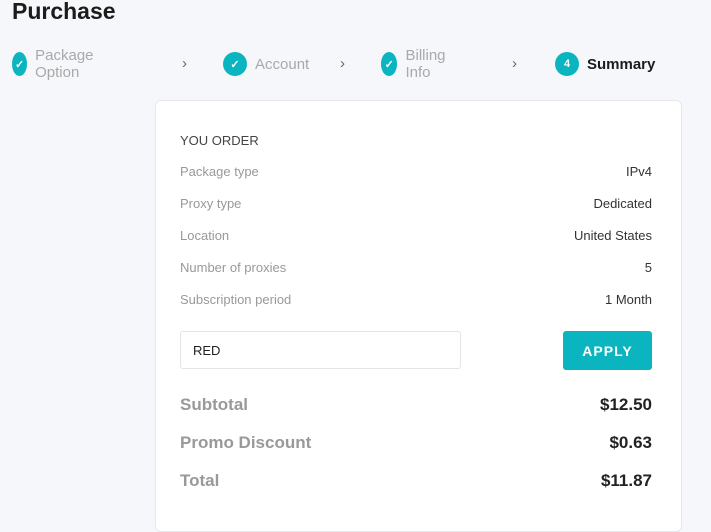 This screenshot has height=532, width=711. What do you see at coordinates (416, 203) in the screenshot?
I see `order-row: Proxy type Dedicated` at bounding box center [416, 203].